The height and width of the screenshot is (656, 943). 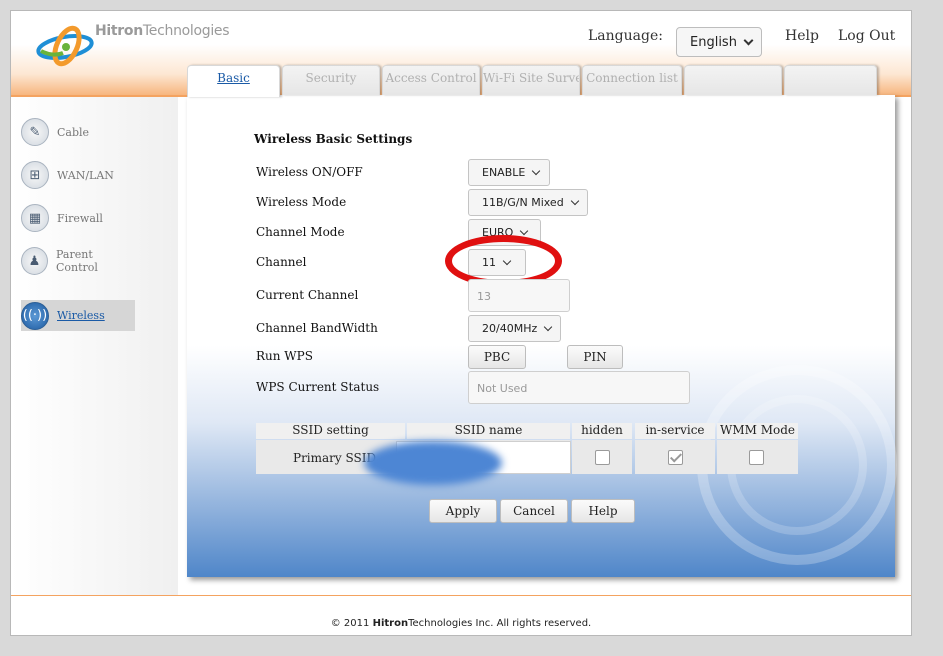 What do you see at coordinates (35, 218) in the screenshot?
I see `firewall-icon: ▦` at bounding box center [35, 218].